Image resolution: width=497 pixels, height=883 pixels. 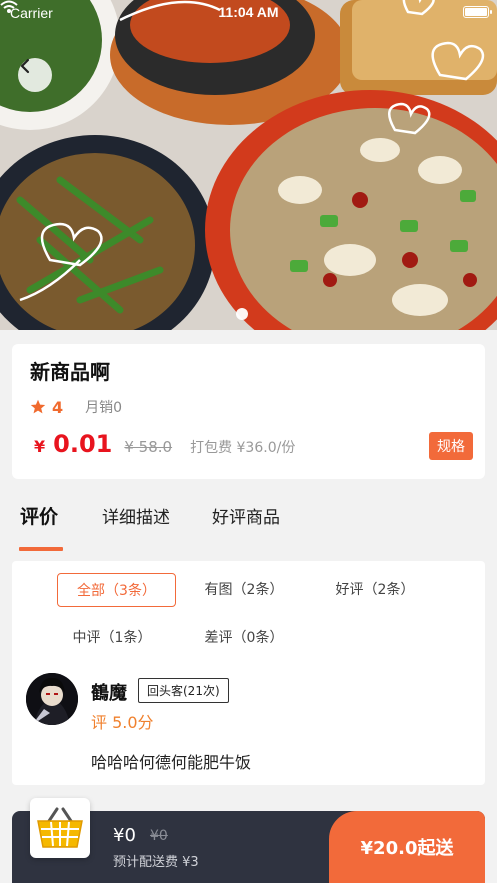 I want to click on rating-score: 4, so click(x=58, y=407).